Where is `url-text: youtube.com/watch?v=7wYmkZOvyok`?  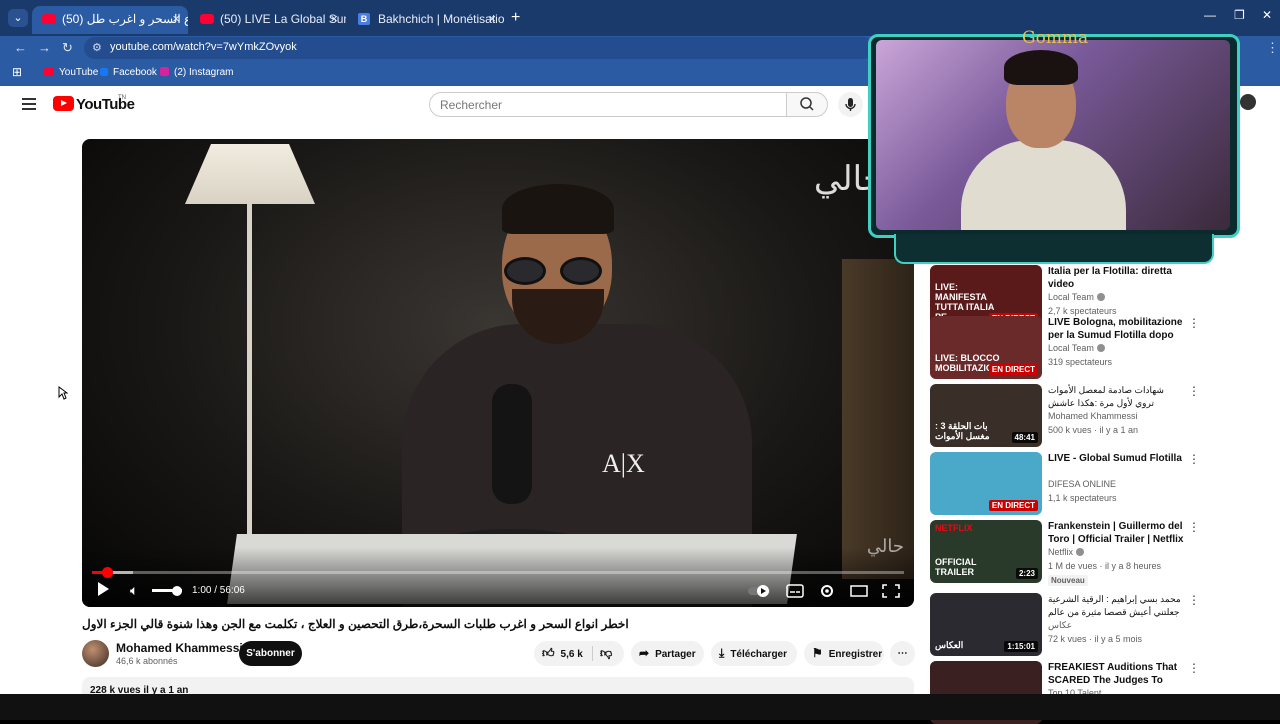 url-text: youtube.com/watch?v=7wYmkZOvyok is located at coordinates (203, 47).